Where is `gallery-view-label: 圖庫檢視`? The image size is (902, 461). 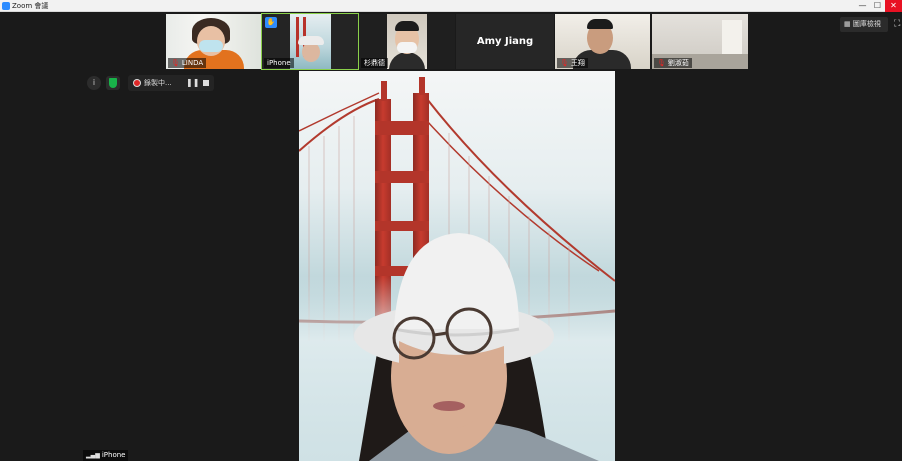
gallery-view-label: 圖庫檢視 is located at coordinates (866, 24).